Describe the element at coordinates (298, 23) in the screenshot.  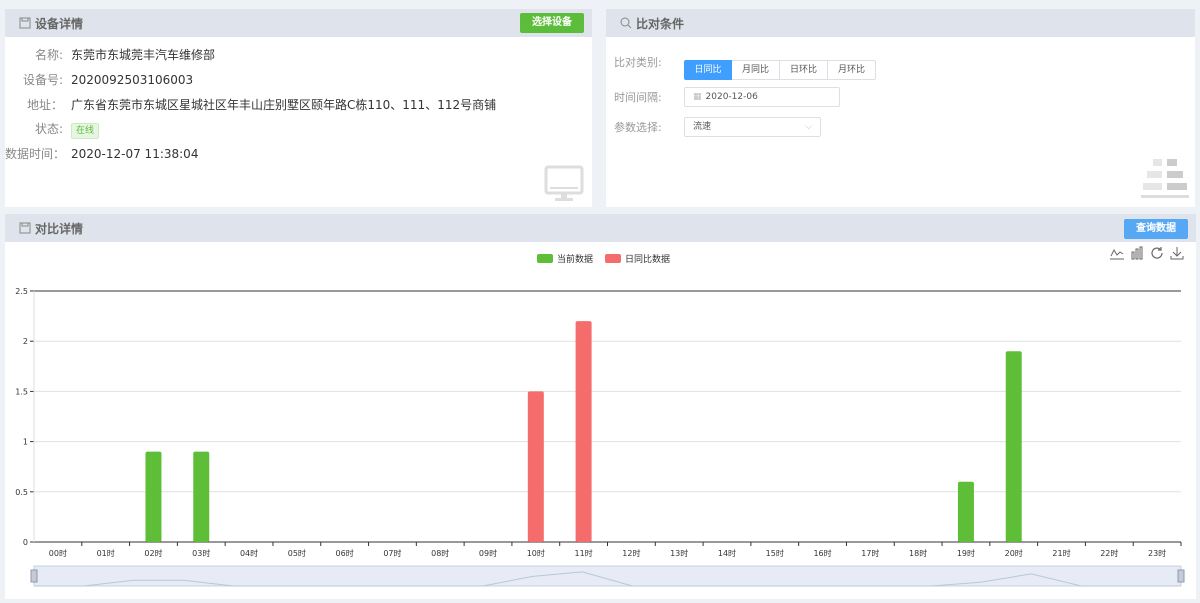
I see `device-panel-header: 设备详情 选择设备` at that location.